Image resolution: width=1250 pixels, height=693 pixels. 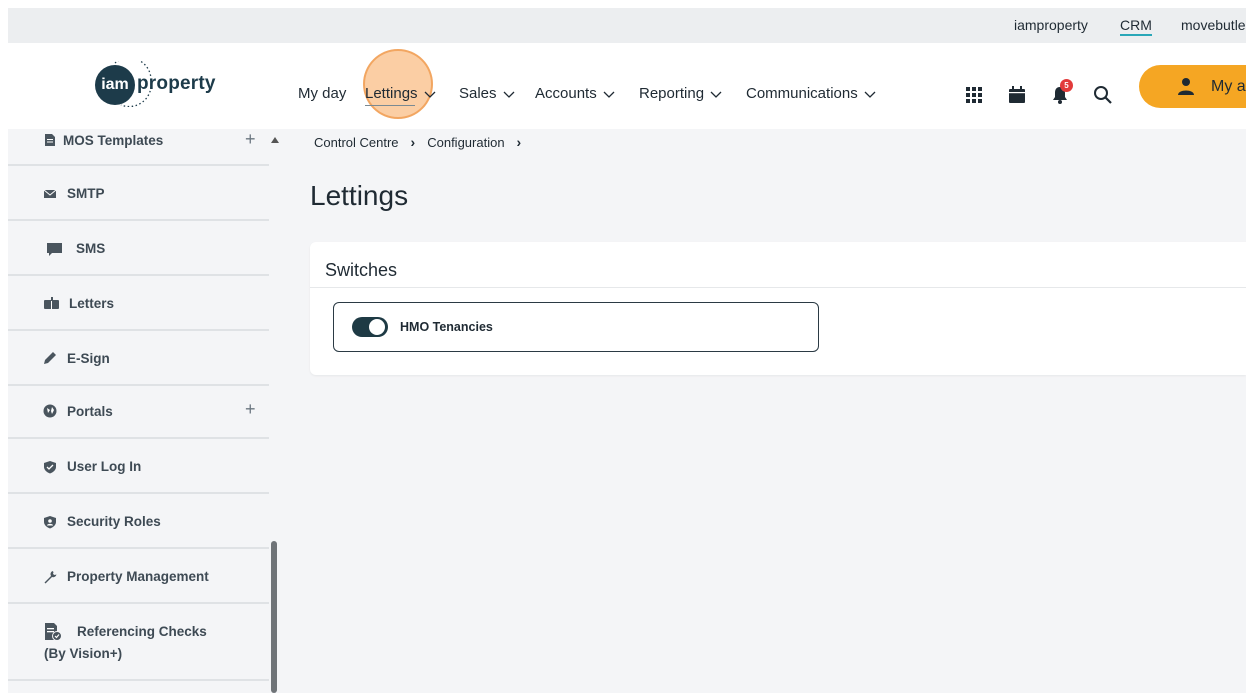 I want to click on switches-card: Switches HMO Tenancies, so click(x=778, y=308).